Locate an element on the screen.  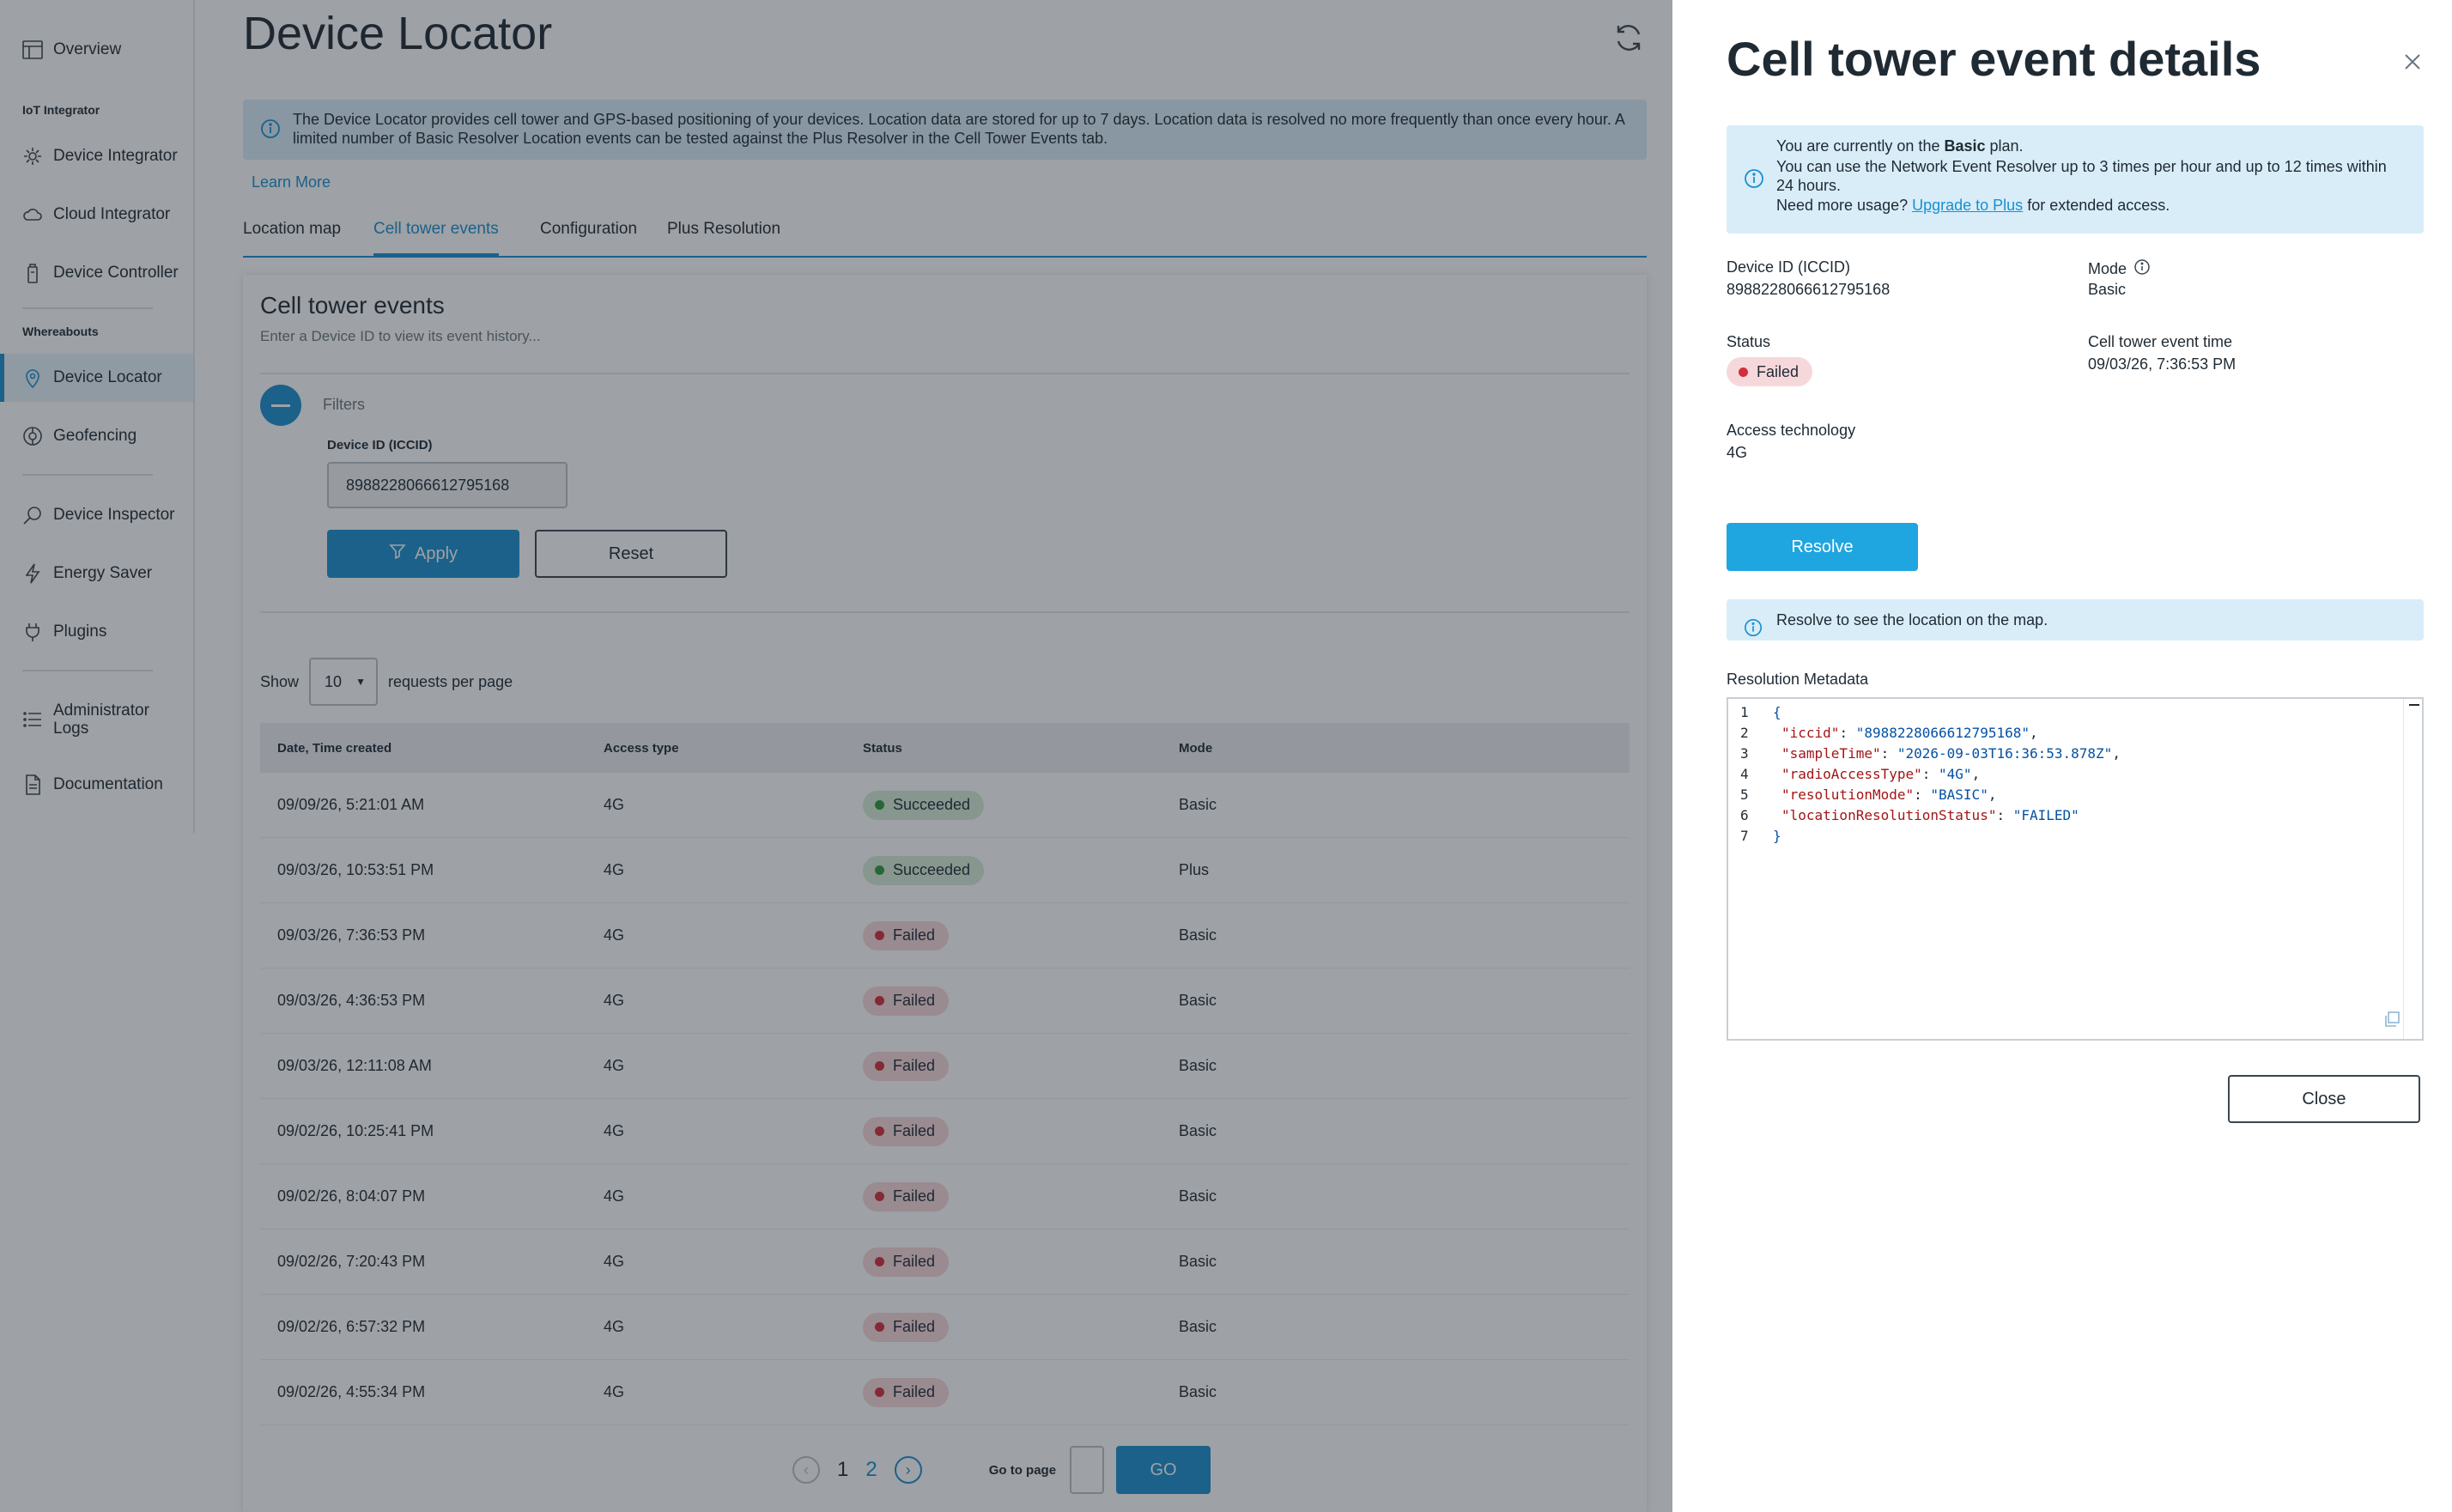
code-content: { is located at coordinates (1777, 713).